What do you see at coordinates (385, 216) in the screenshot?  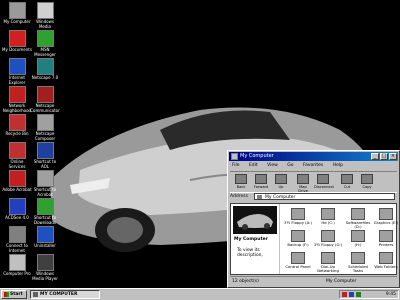 I see `drive-item: Graphics (E:)` at bounding box center [385, 216].